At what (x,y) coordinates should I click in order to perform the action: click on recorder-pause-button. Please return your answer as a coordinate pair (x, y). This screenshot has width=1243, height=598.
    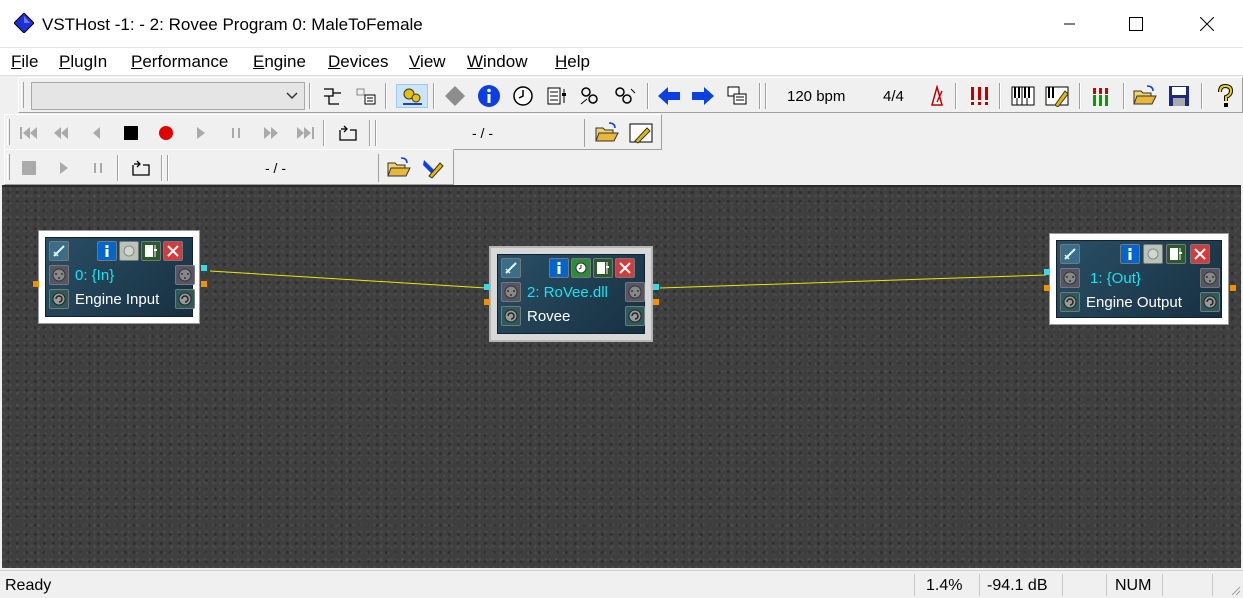
    Looking at the image, I should click on (98, 168).